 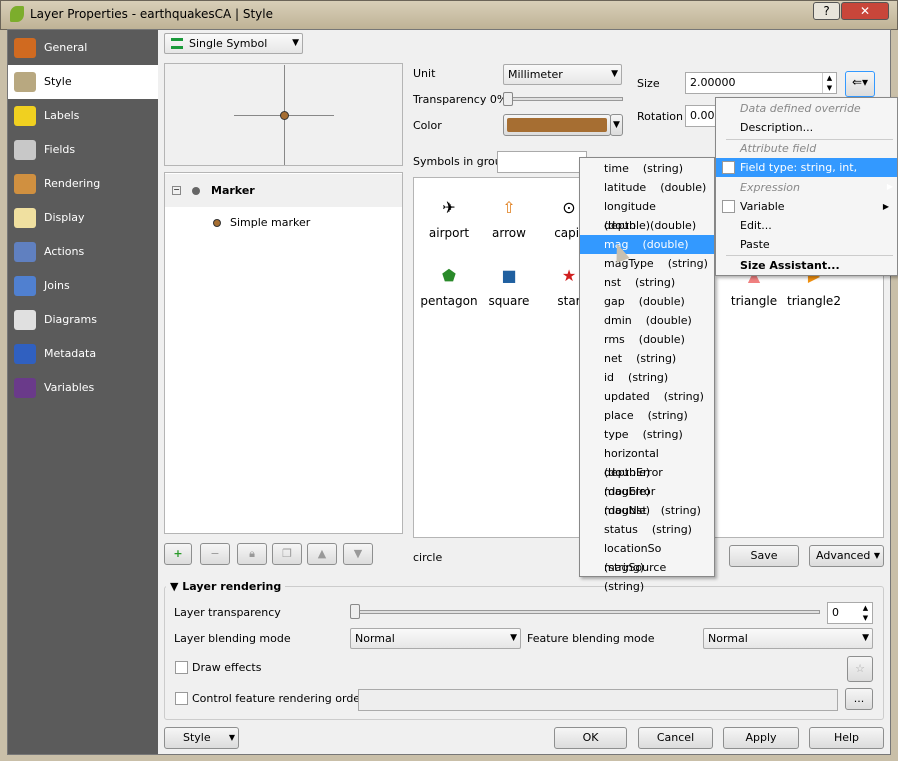 I want to click on field-item-depth: depth (double), so click(x=647, y=225).